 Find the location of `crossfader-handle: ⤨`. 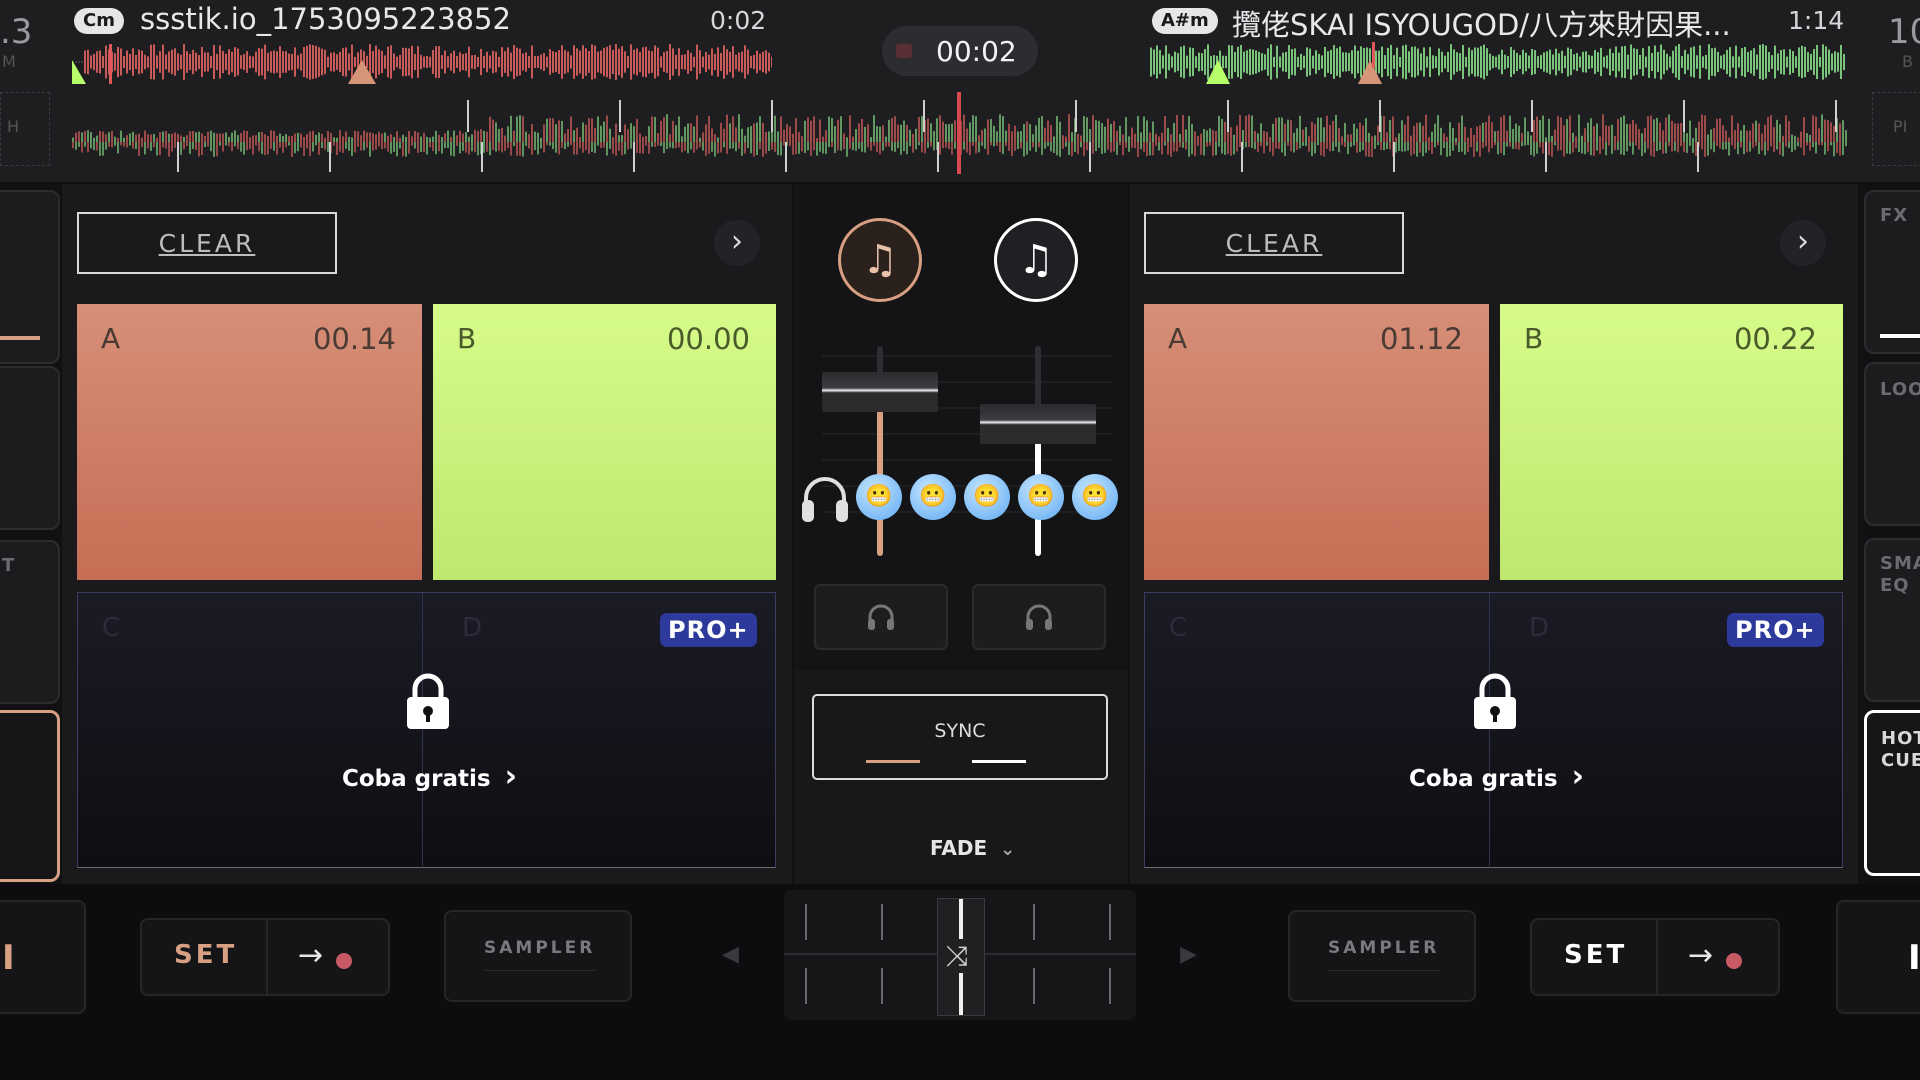

crossfader-handle: ⤨ is located at coordinates (961, 957).